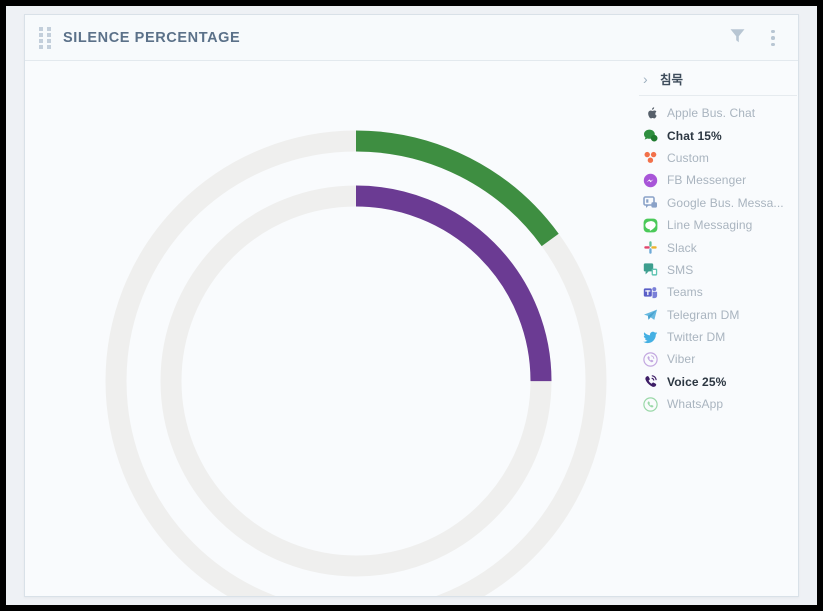 The image size is (823, 611). I want to click on slack-icon, so click(650, 247).